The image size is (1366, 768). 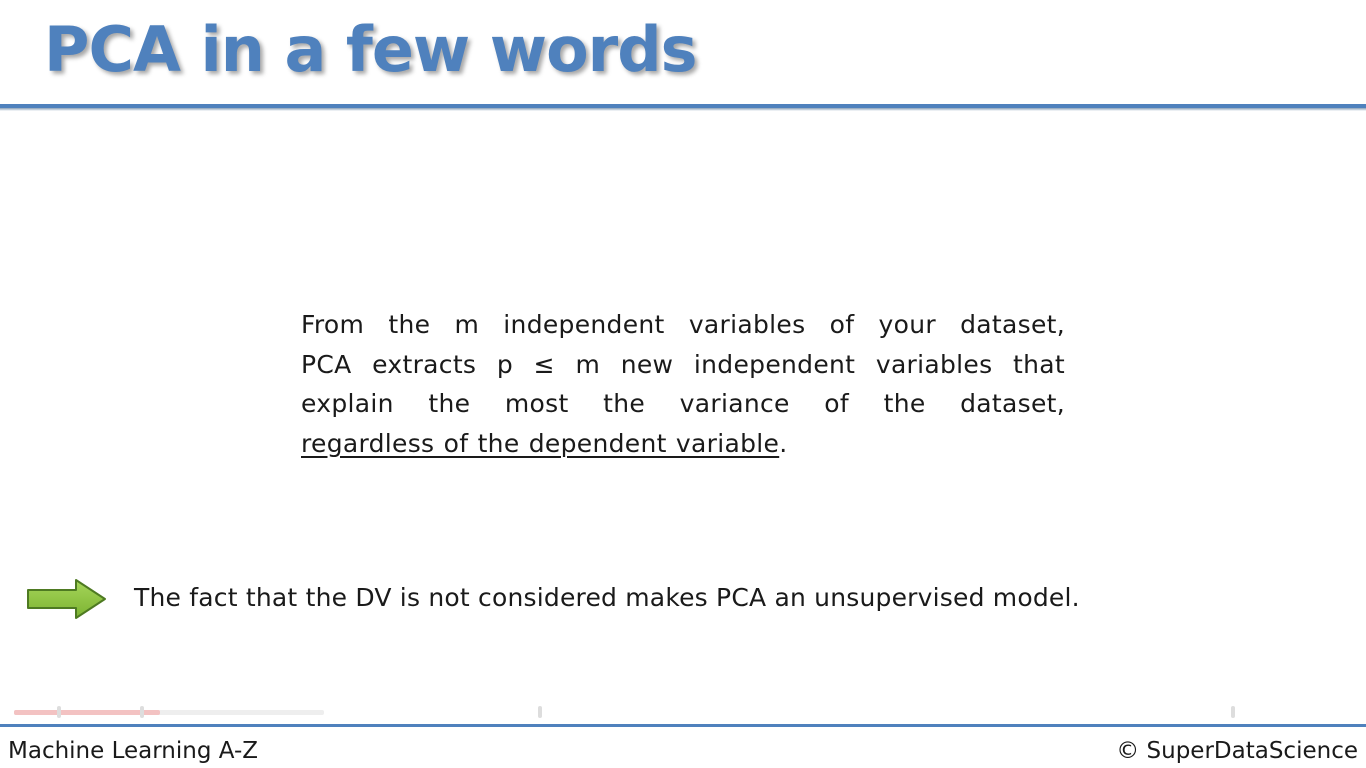 What do you see at coordinates (371, 49) in the screenshot?
I see `slide-title: PCA in a few words` at bounding box center [371, 49].